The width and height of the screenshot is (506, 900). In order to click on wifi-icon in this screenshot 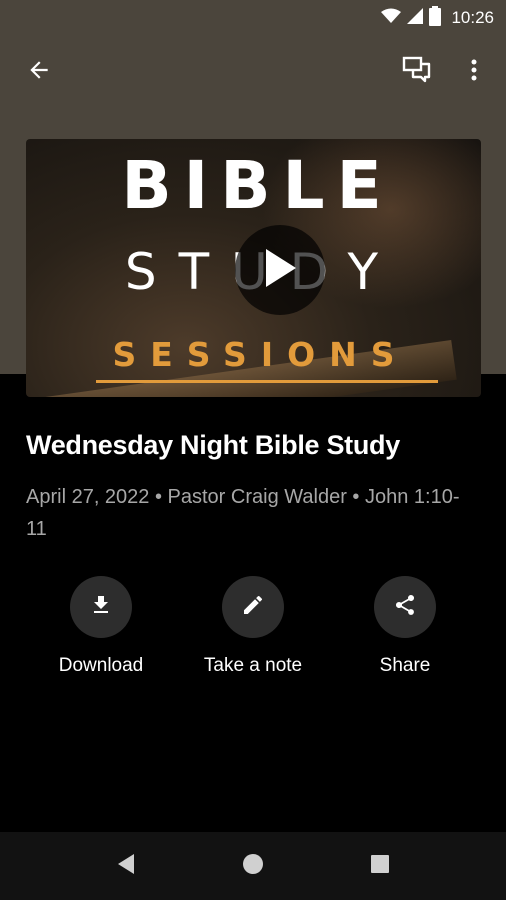, I will do `click(391, 18)`.